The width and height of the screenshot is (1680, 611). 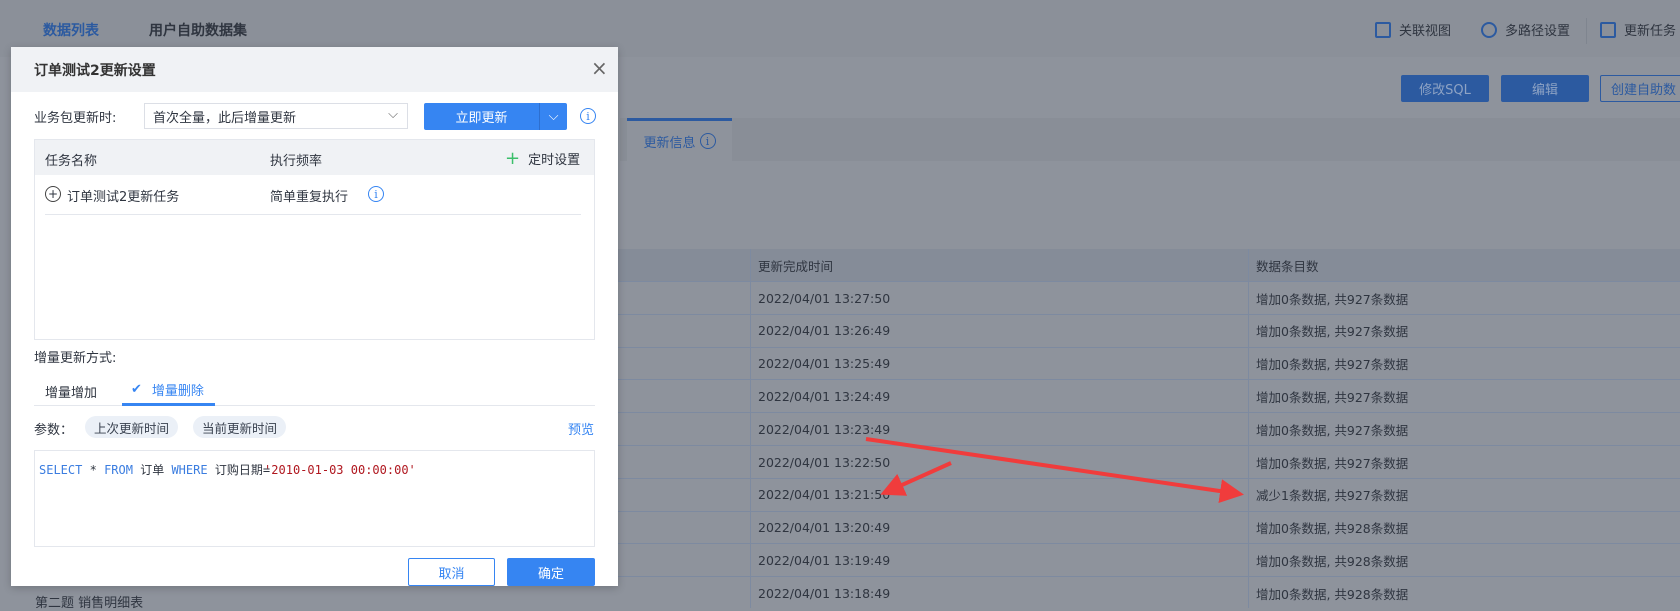 What do you see at coordinates (451, 572) in the screenshot?
I see `cancel-button: 取消` at bounding box center [451, 572].